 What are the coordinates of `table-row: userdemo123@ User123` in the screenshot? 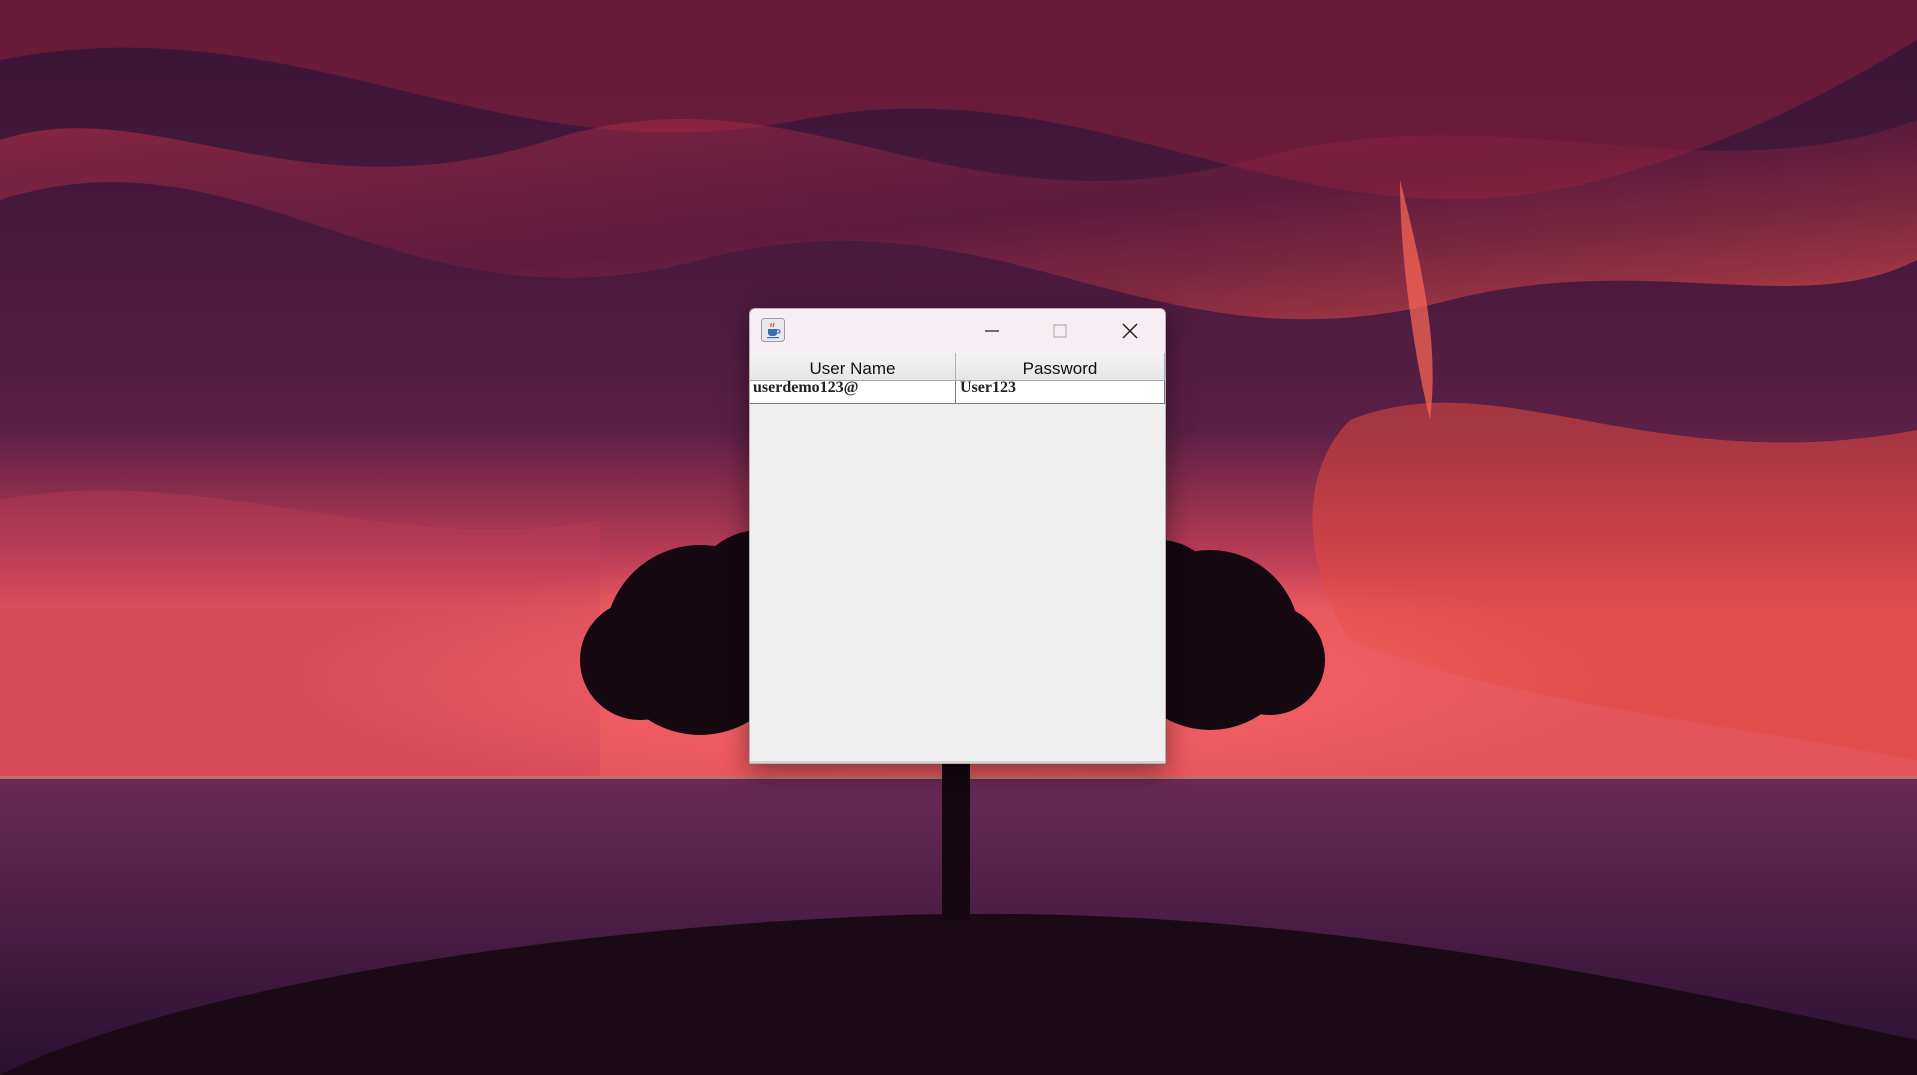 It's located at (957, 392).